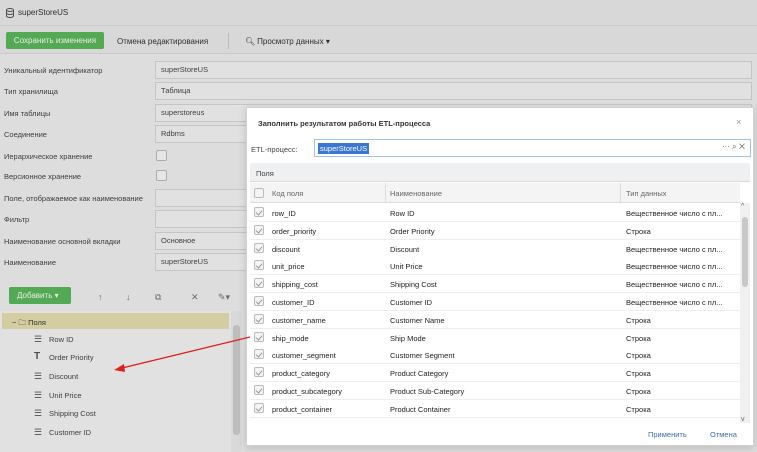  I want to click on form-label: Версионное хранение, so click(43, 176).